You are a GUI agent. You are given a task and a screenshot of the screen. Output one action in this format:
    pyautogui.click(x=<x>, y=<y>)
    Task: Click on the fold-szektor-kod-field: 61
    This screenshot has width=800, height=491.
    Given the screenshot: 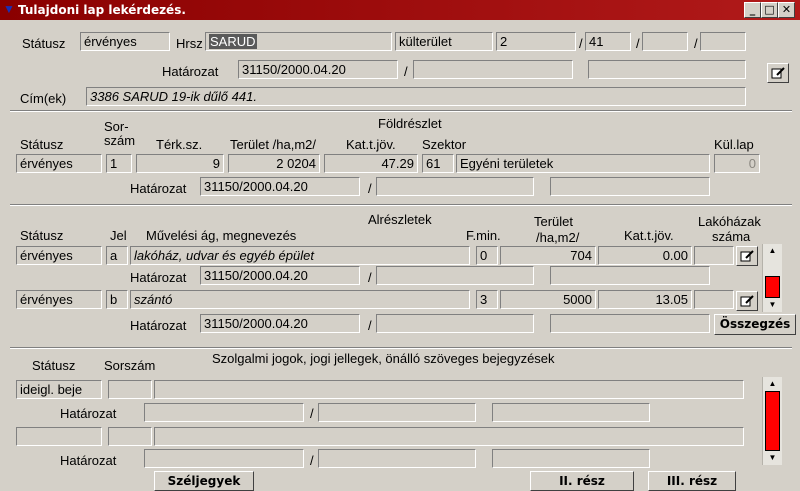 What is the action you would take?
    pyautogui.click(x=438, y=163)
    